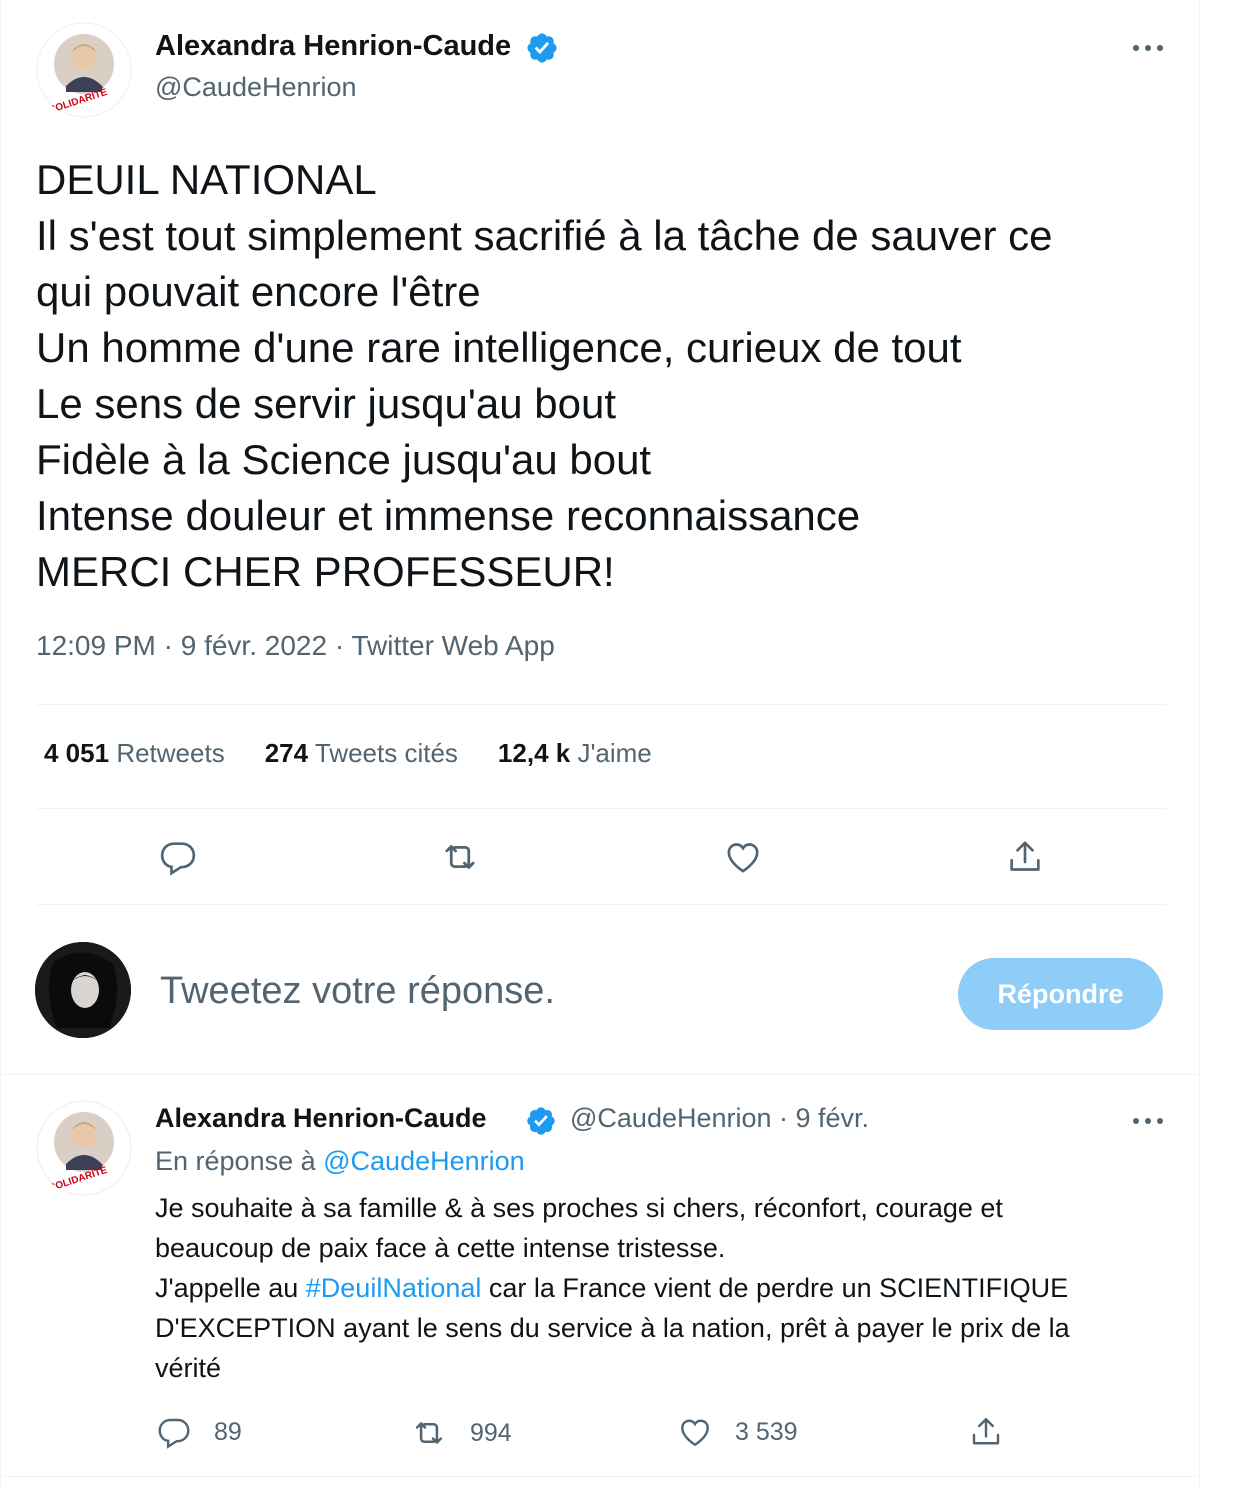 Image resolution: width=1242 pixels, height=1486 pixels. Describe the element at coordinates (206, 179) in the screenshot. I see `tweet-line: DEUIL NATIONAL` at that location.